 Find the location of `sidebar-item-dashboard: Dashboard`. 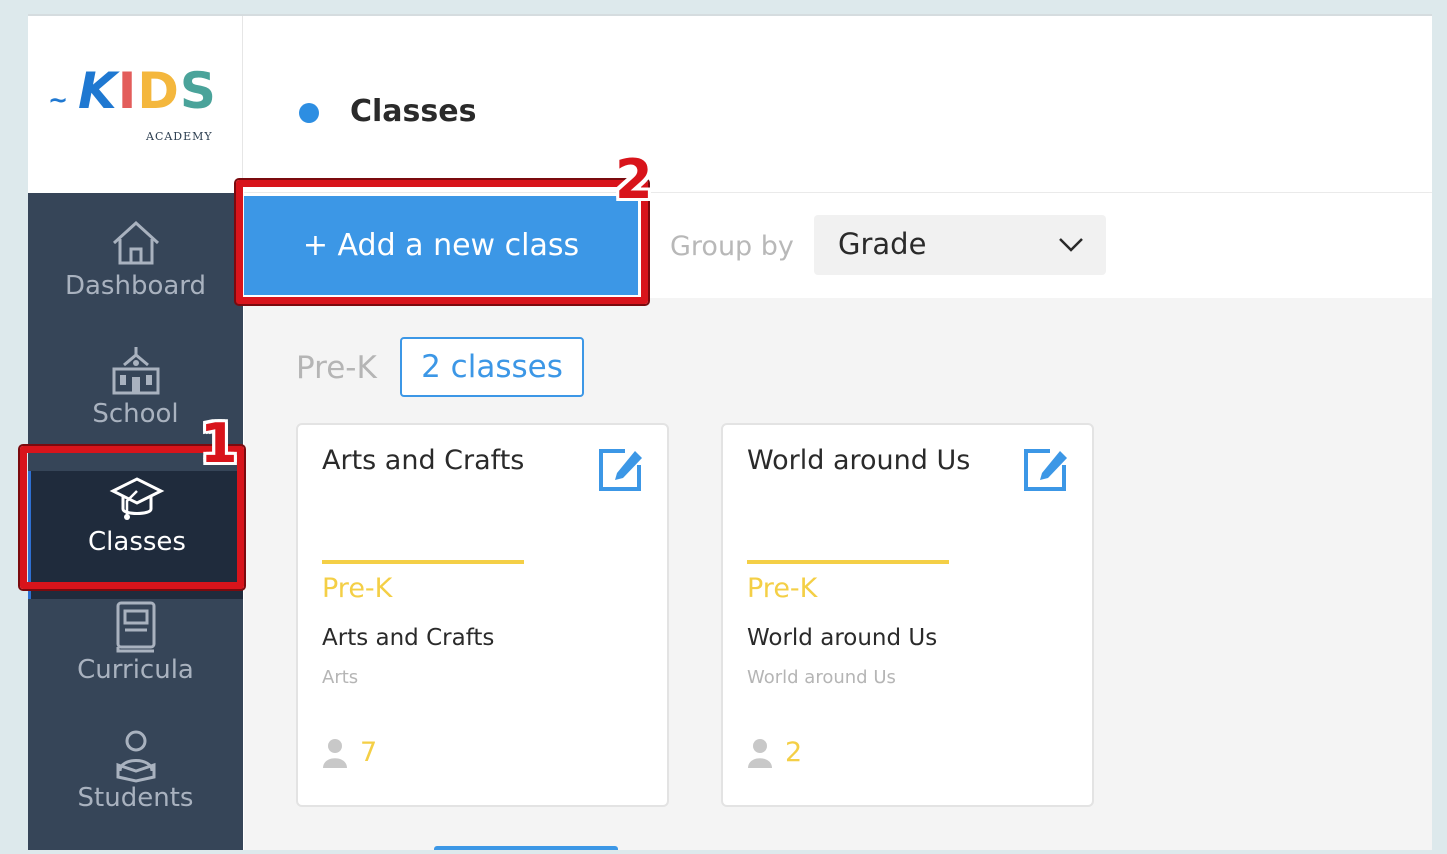

sidebar-item-dashboard: Dashboard is located at coordinates (135, 279).